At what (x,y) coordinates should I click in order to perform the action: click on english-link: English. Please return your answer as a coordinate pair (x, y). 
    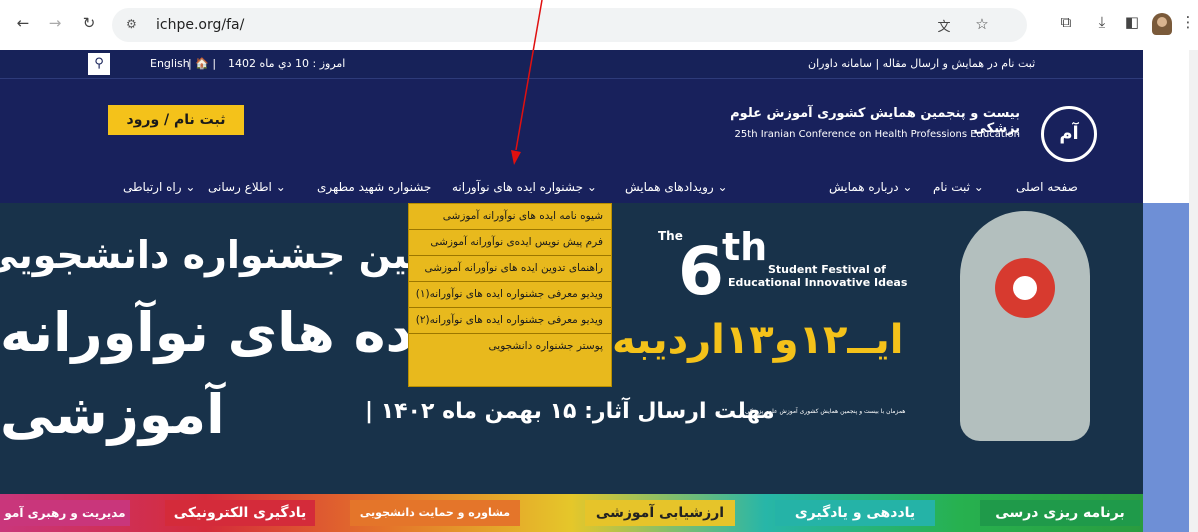
    Looking at the image, I should click on (170, 63).